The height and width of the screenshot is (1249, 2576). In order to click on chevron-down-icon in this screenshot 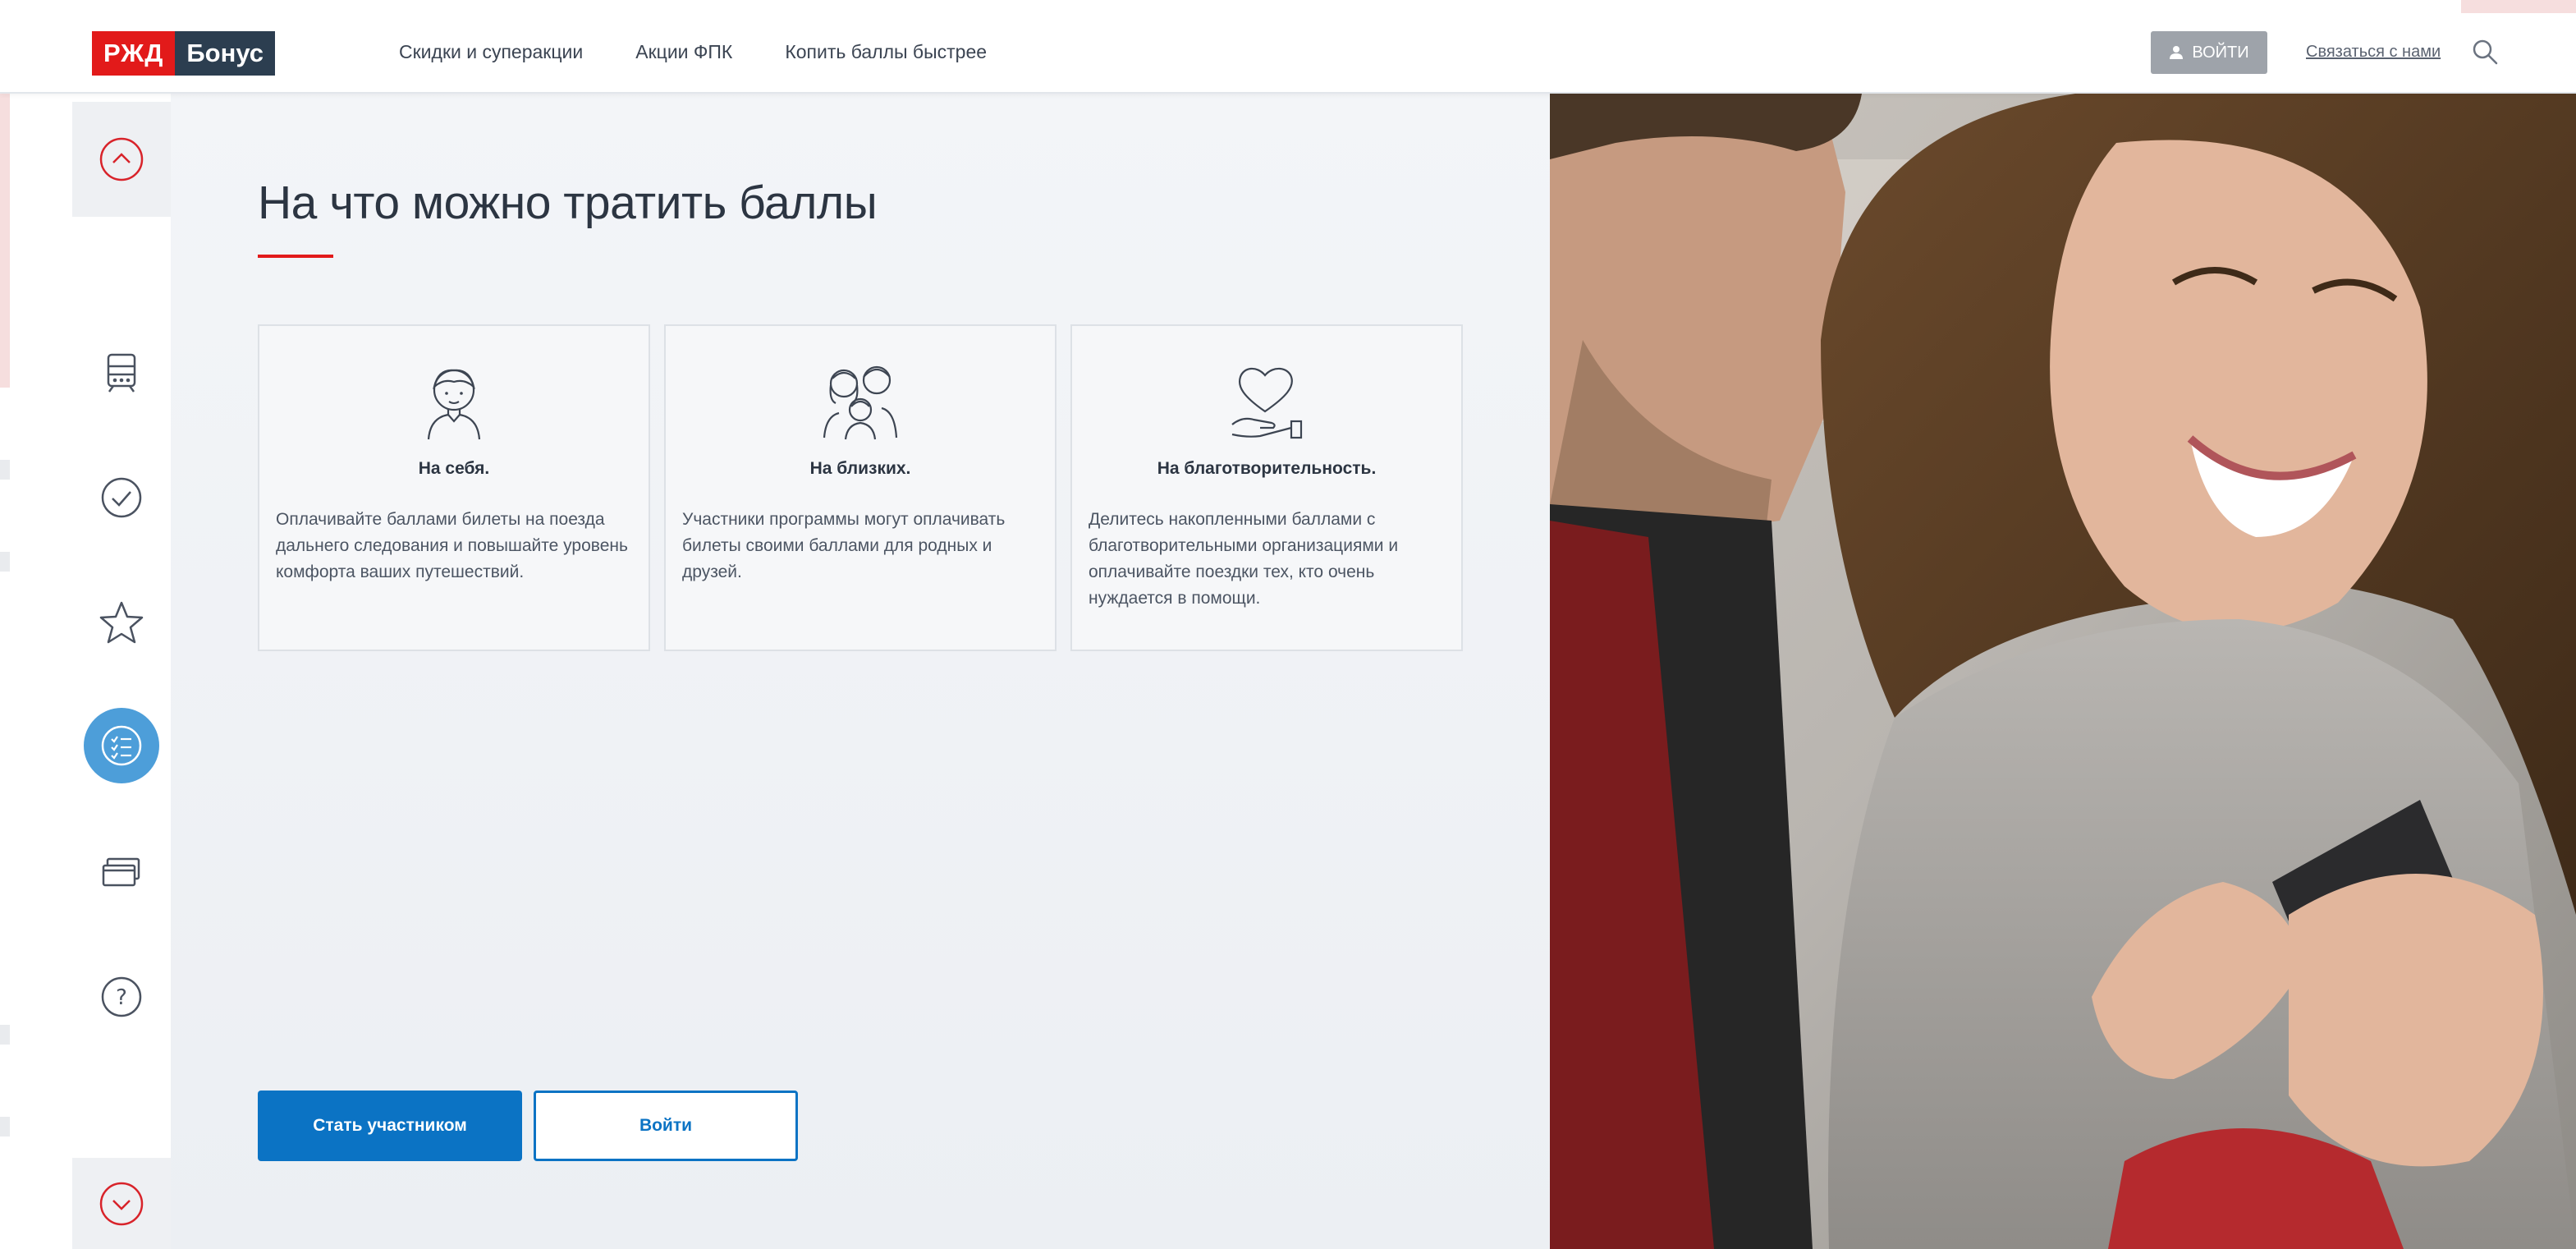, I will do `click(121, 1203)`.